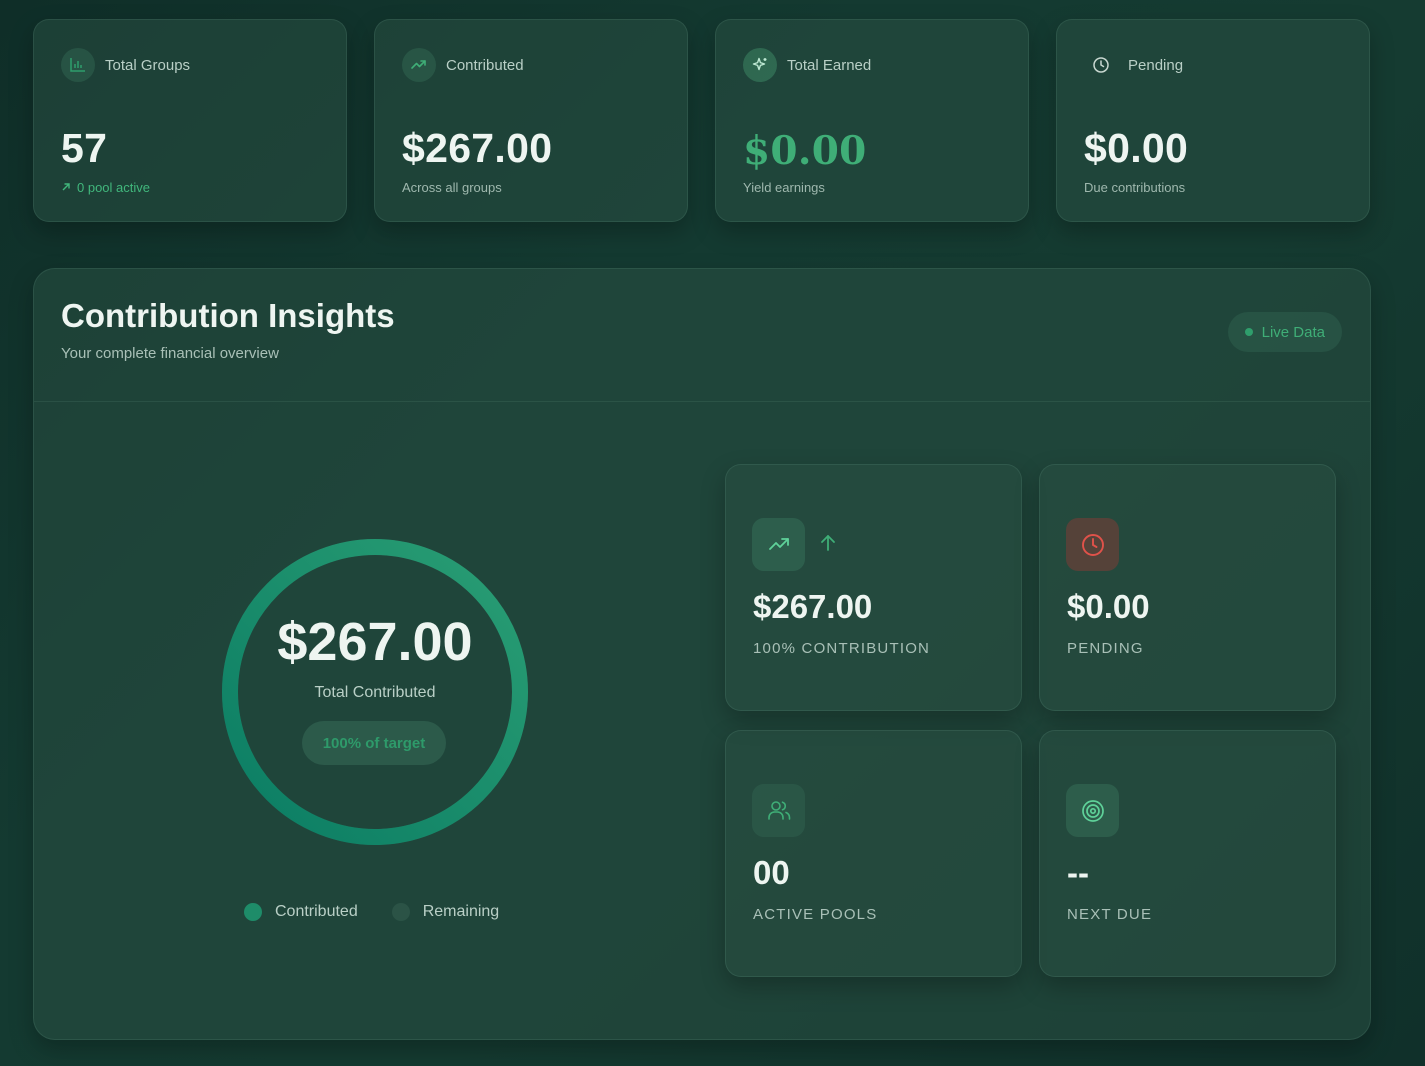 This screenshot has width=1425, height=1066. What do you see at coordinates (1187, 587) in the screenshot?
I see `tile-pending: $0.00 PENDING` at bounding box center [1187, 587].